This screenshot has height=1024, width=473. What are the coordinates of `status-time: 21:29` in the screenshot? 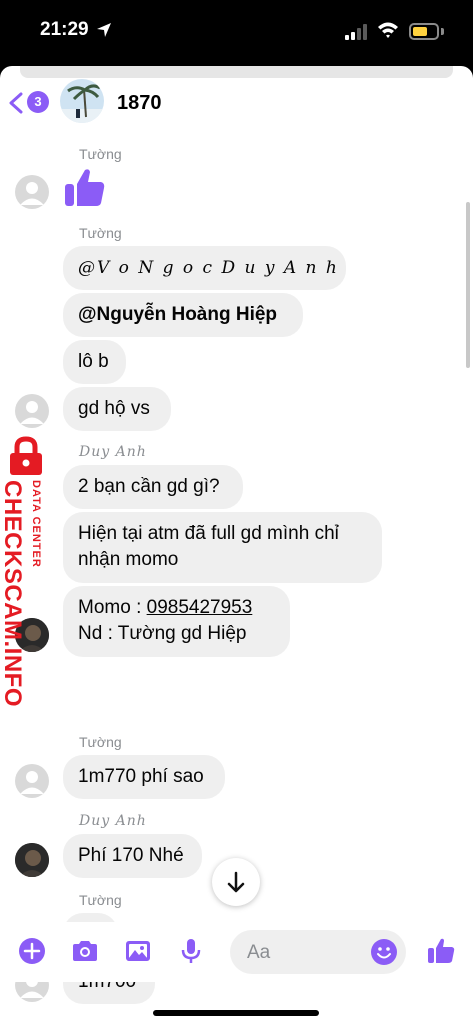 It's located at (64, 29).